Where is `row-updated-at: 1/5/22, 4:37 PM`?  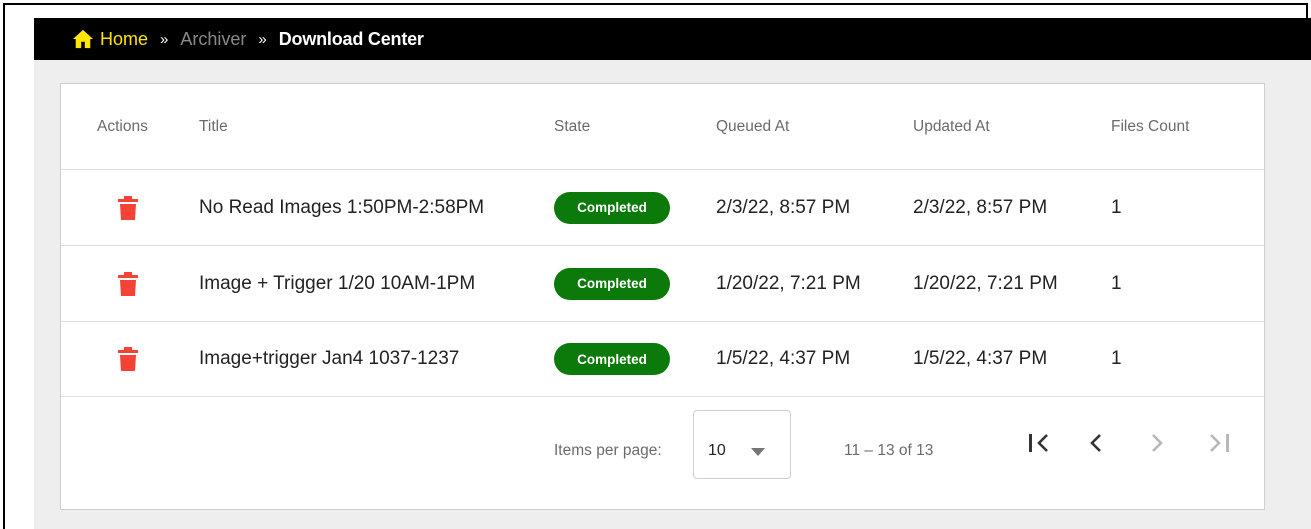 row-updated-at: 1/5/22, 4:37 PM is located at coordinates (980, 358).